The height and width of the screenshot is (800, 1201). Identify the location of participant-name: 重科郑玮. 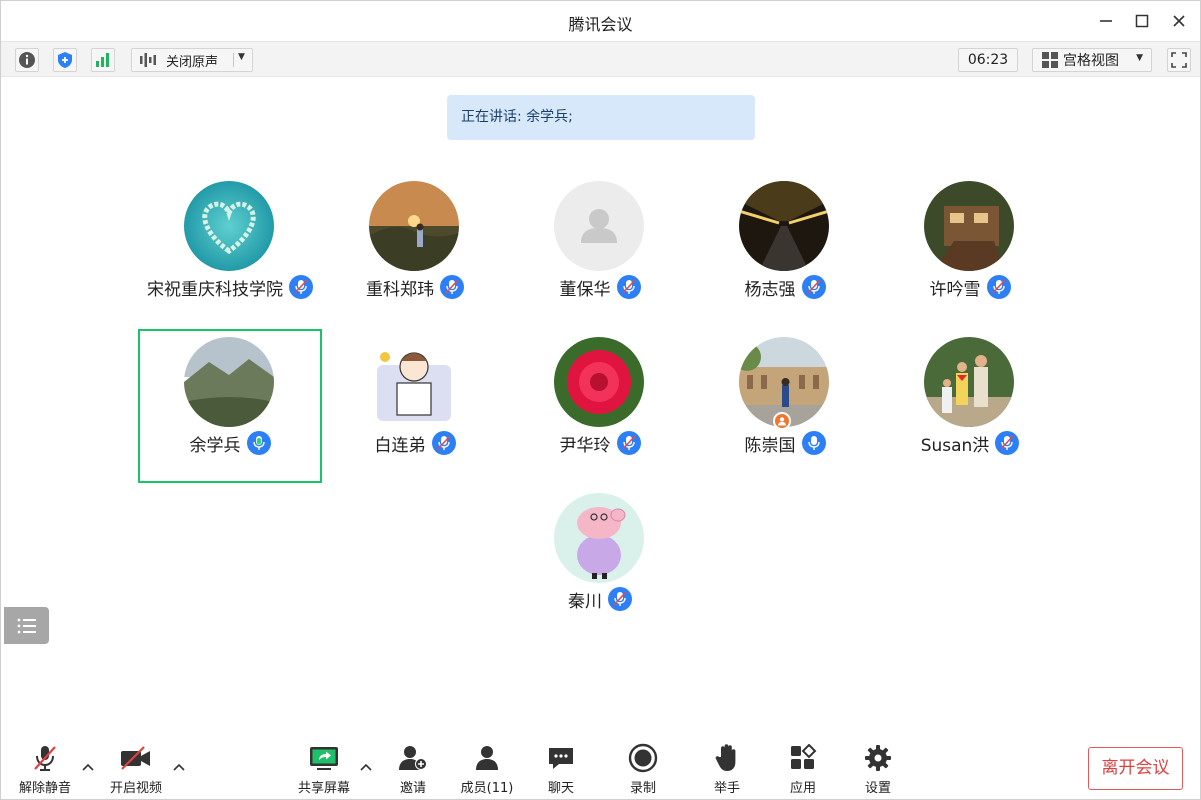
(400, 289).